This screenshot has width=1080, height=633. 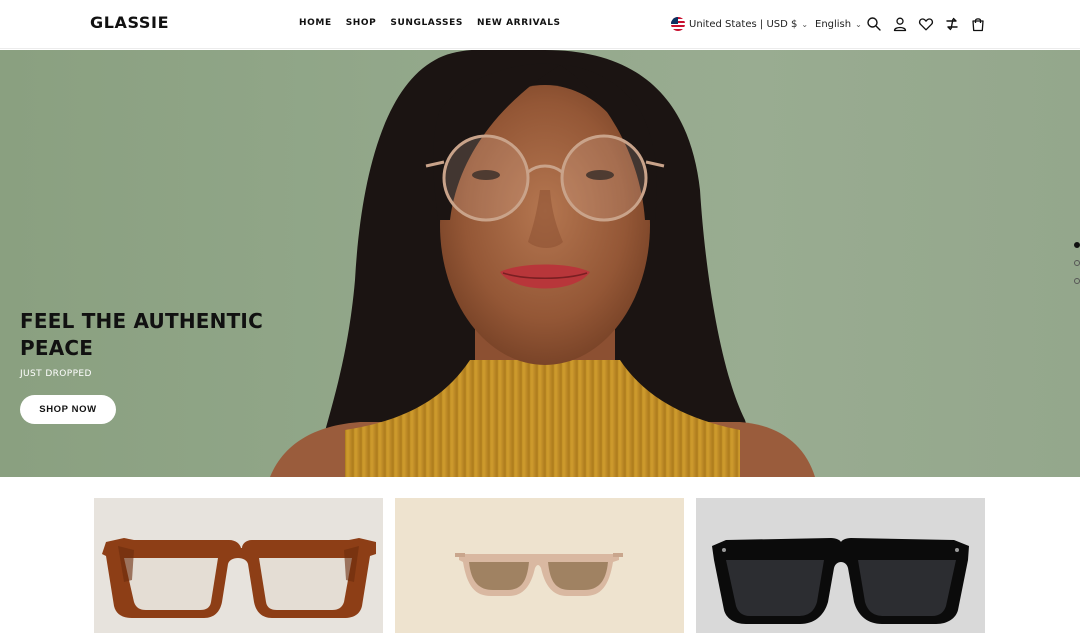 What do you see at coordinates (678, 24) in the screenshot?
I see `us-flag-icon` at bounding box center [678, 24].